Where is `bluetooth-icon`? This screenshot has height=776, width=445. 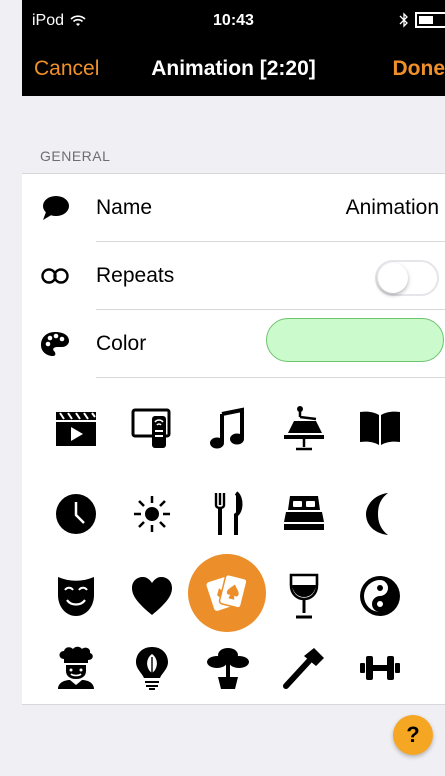 bluetooth-icon is located at coordinates (403, 20).